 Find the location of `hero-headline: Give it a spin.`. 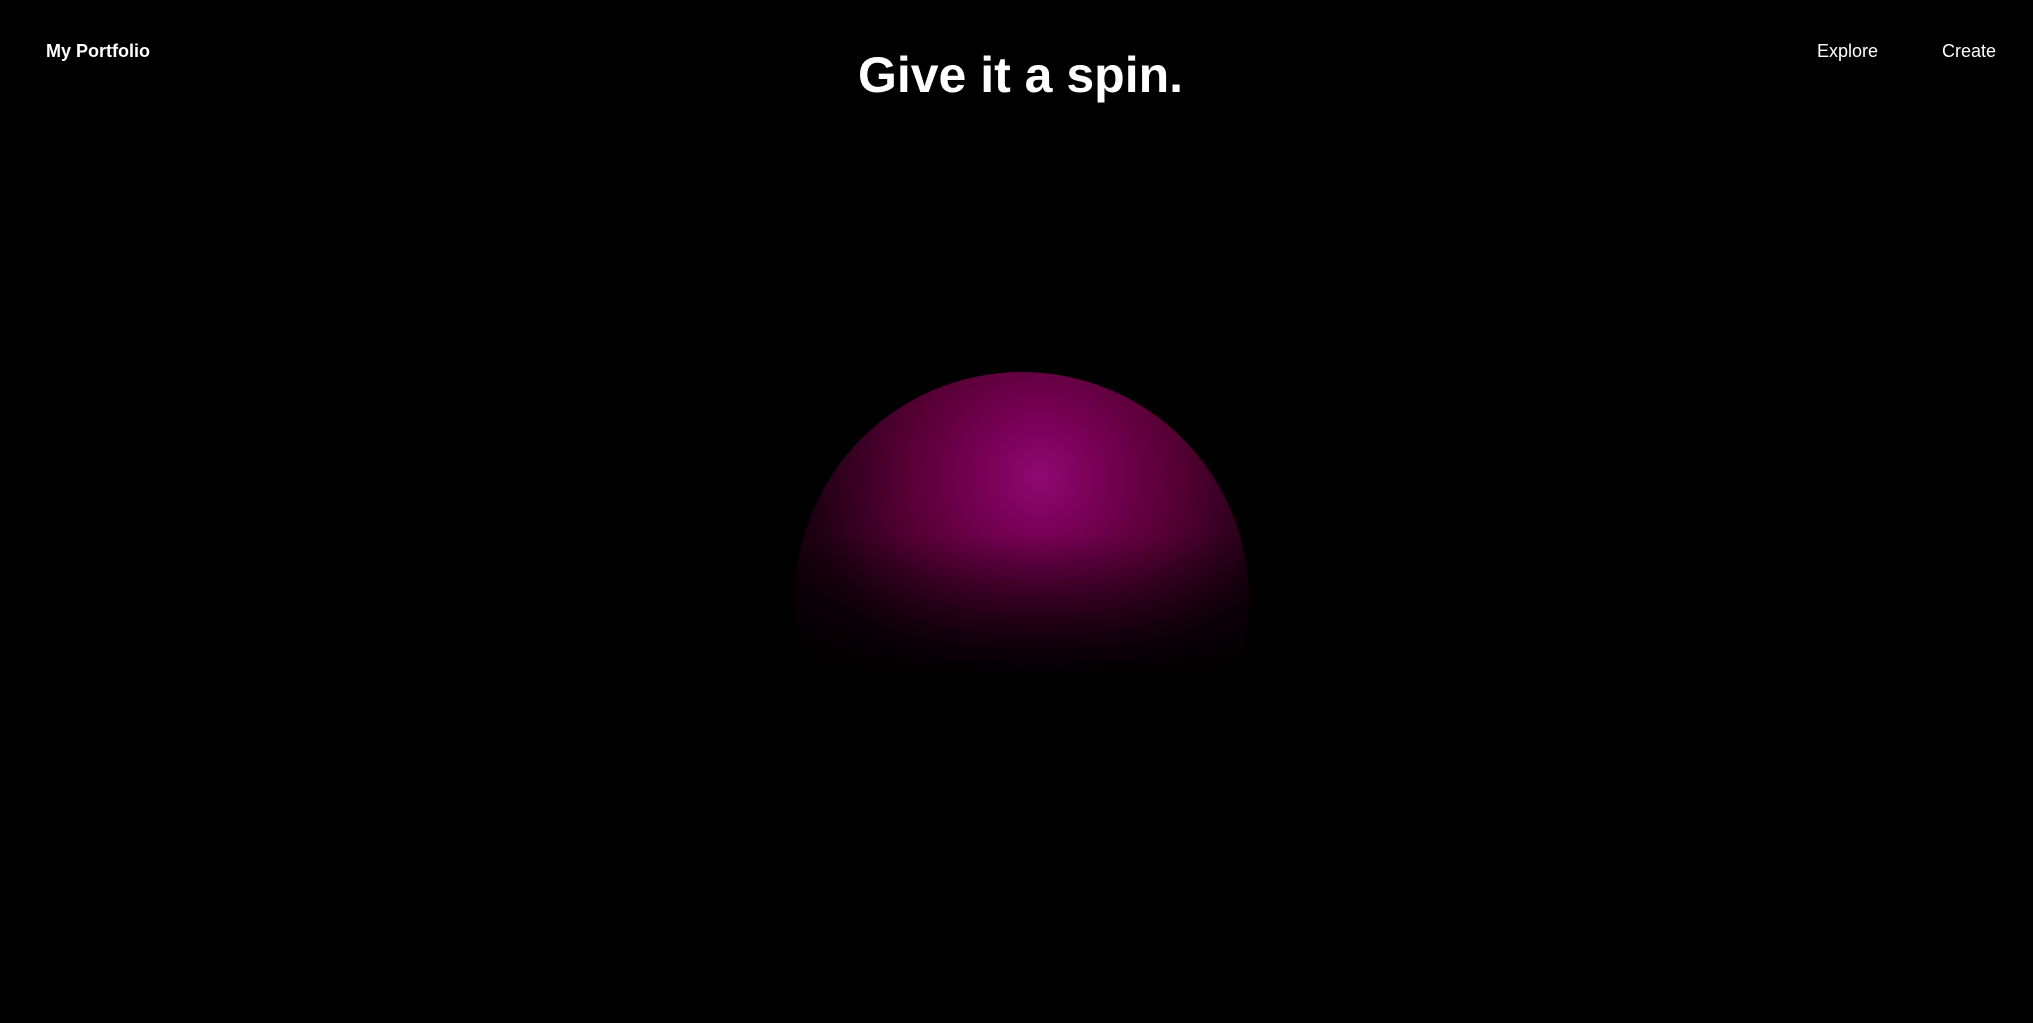

hero-headline: Give it a spin. is located at coordinates (1020, 75).